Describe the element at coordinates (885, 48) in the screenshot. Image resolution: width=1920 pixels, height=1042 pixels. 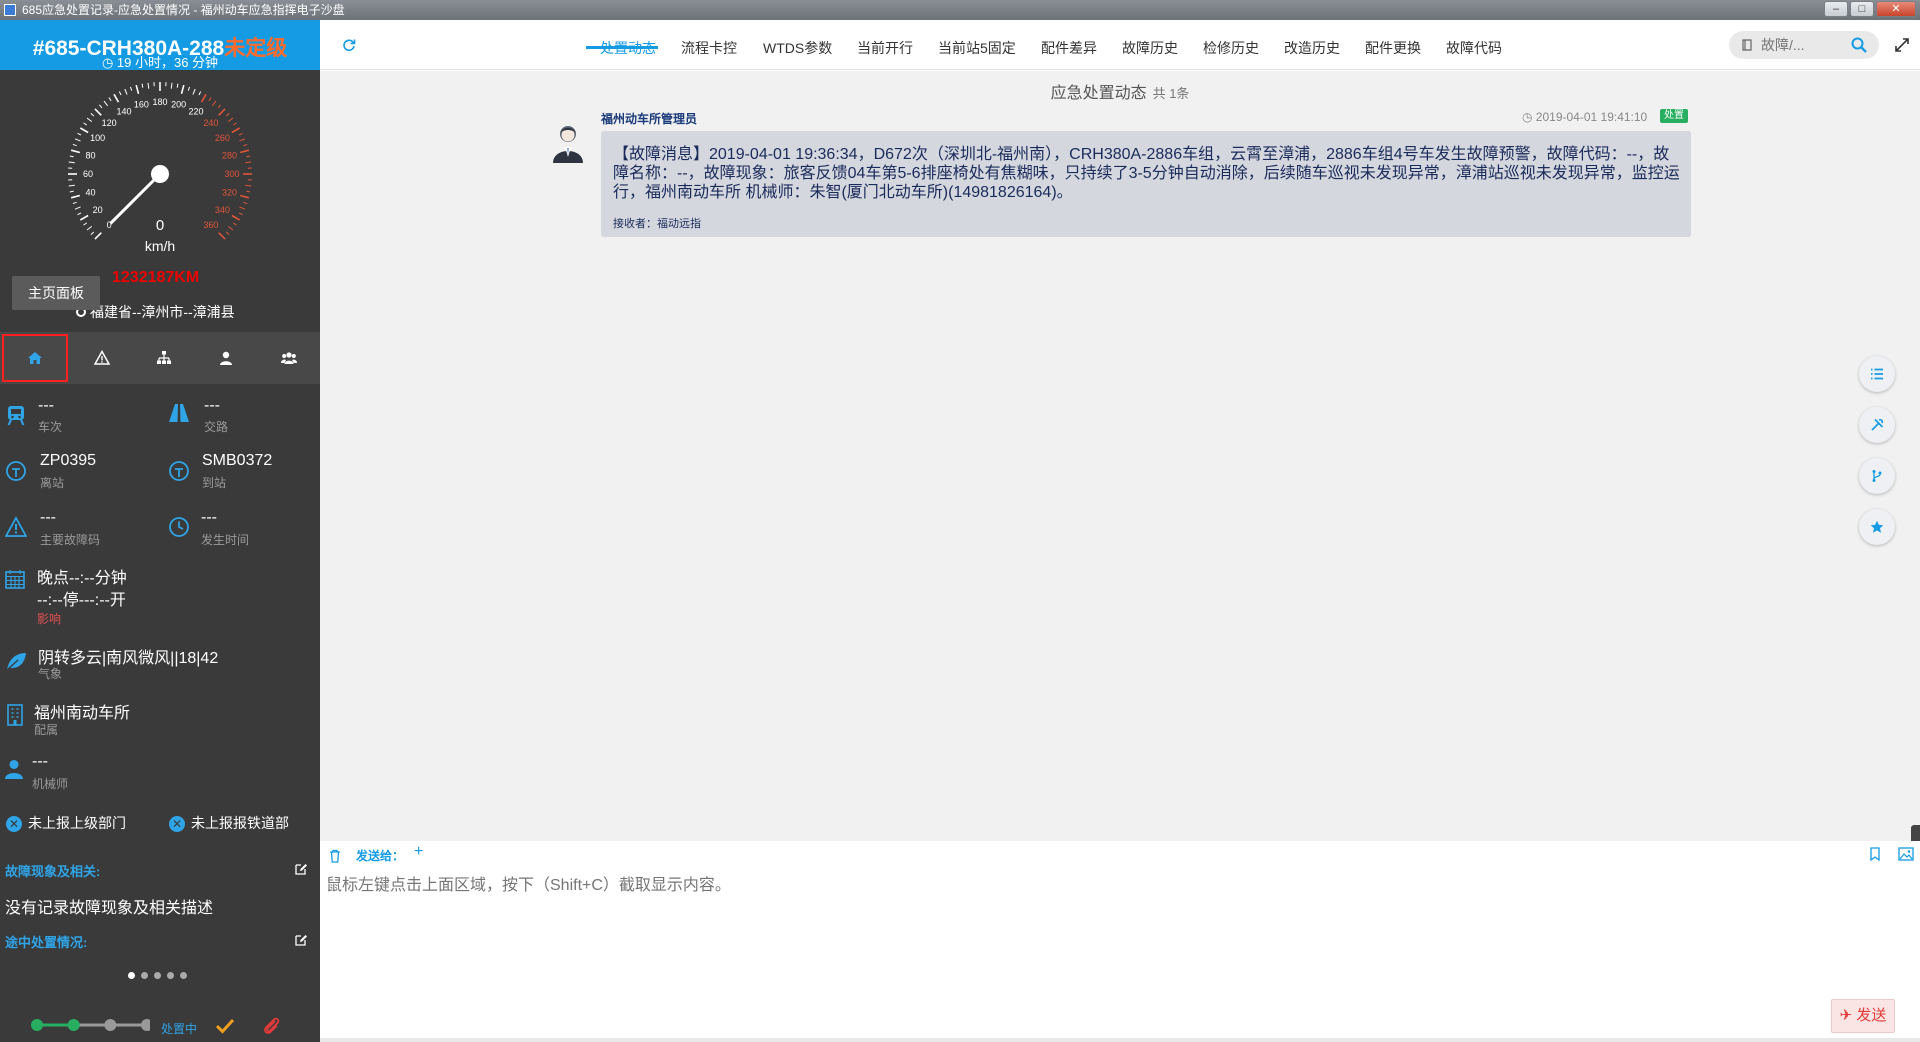
I see `tab-current-service: 当前开行` at that location.